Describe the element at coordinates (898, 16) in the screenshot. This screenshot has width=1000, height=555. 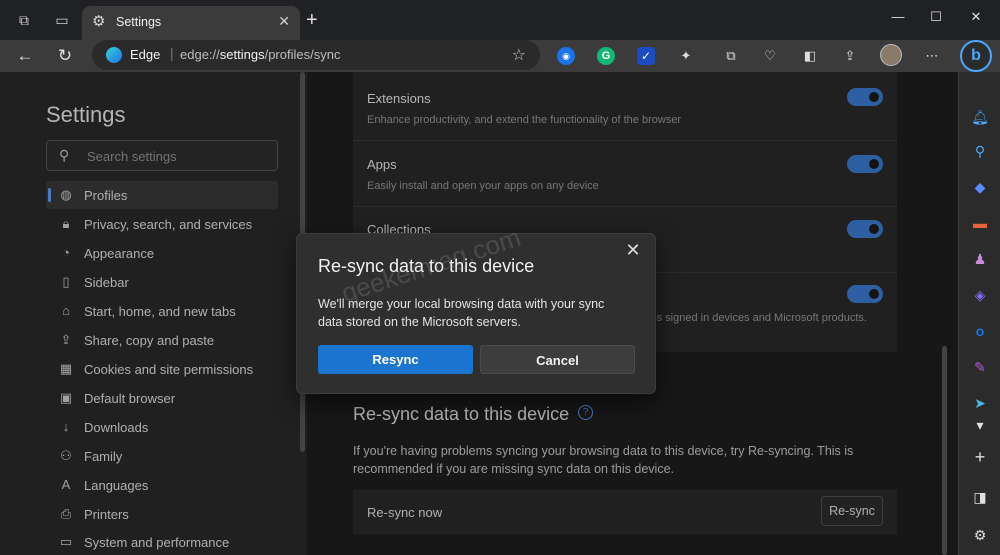
I see `minimize-icon: —` at that location.